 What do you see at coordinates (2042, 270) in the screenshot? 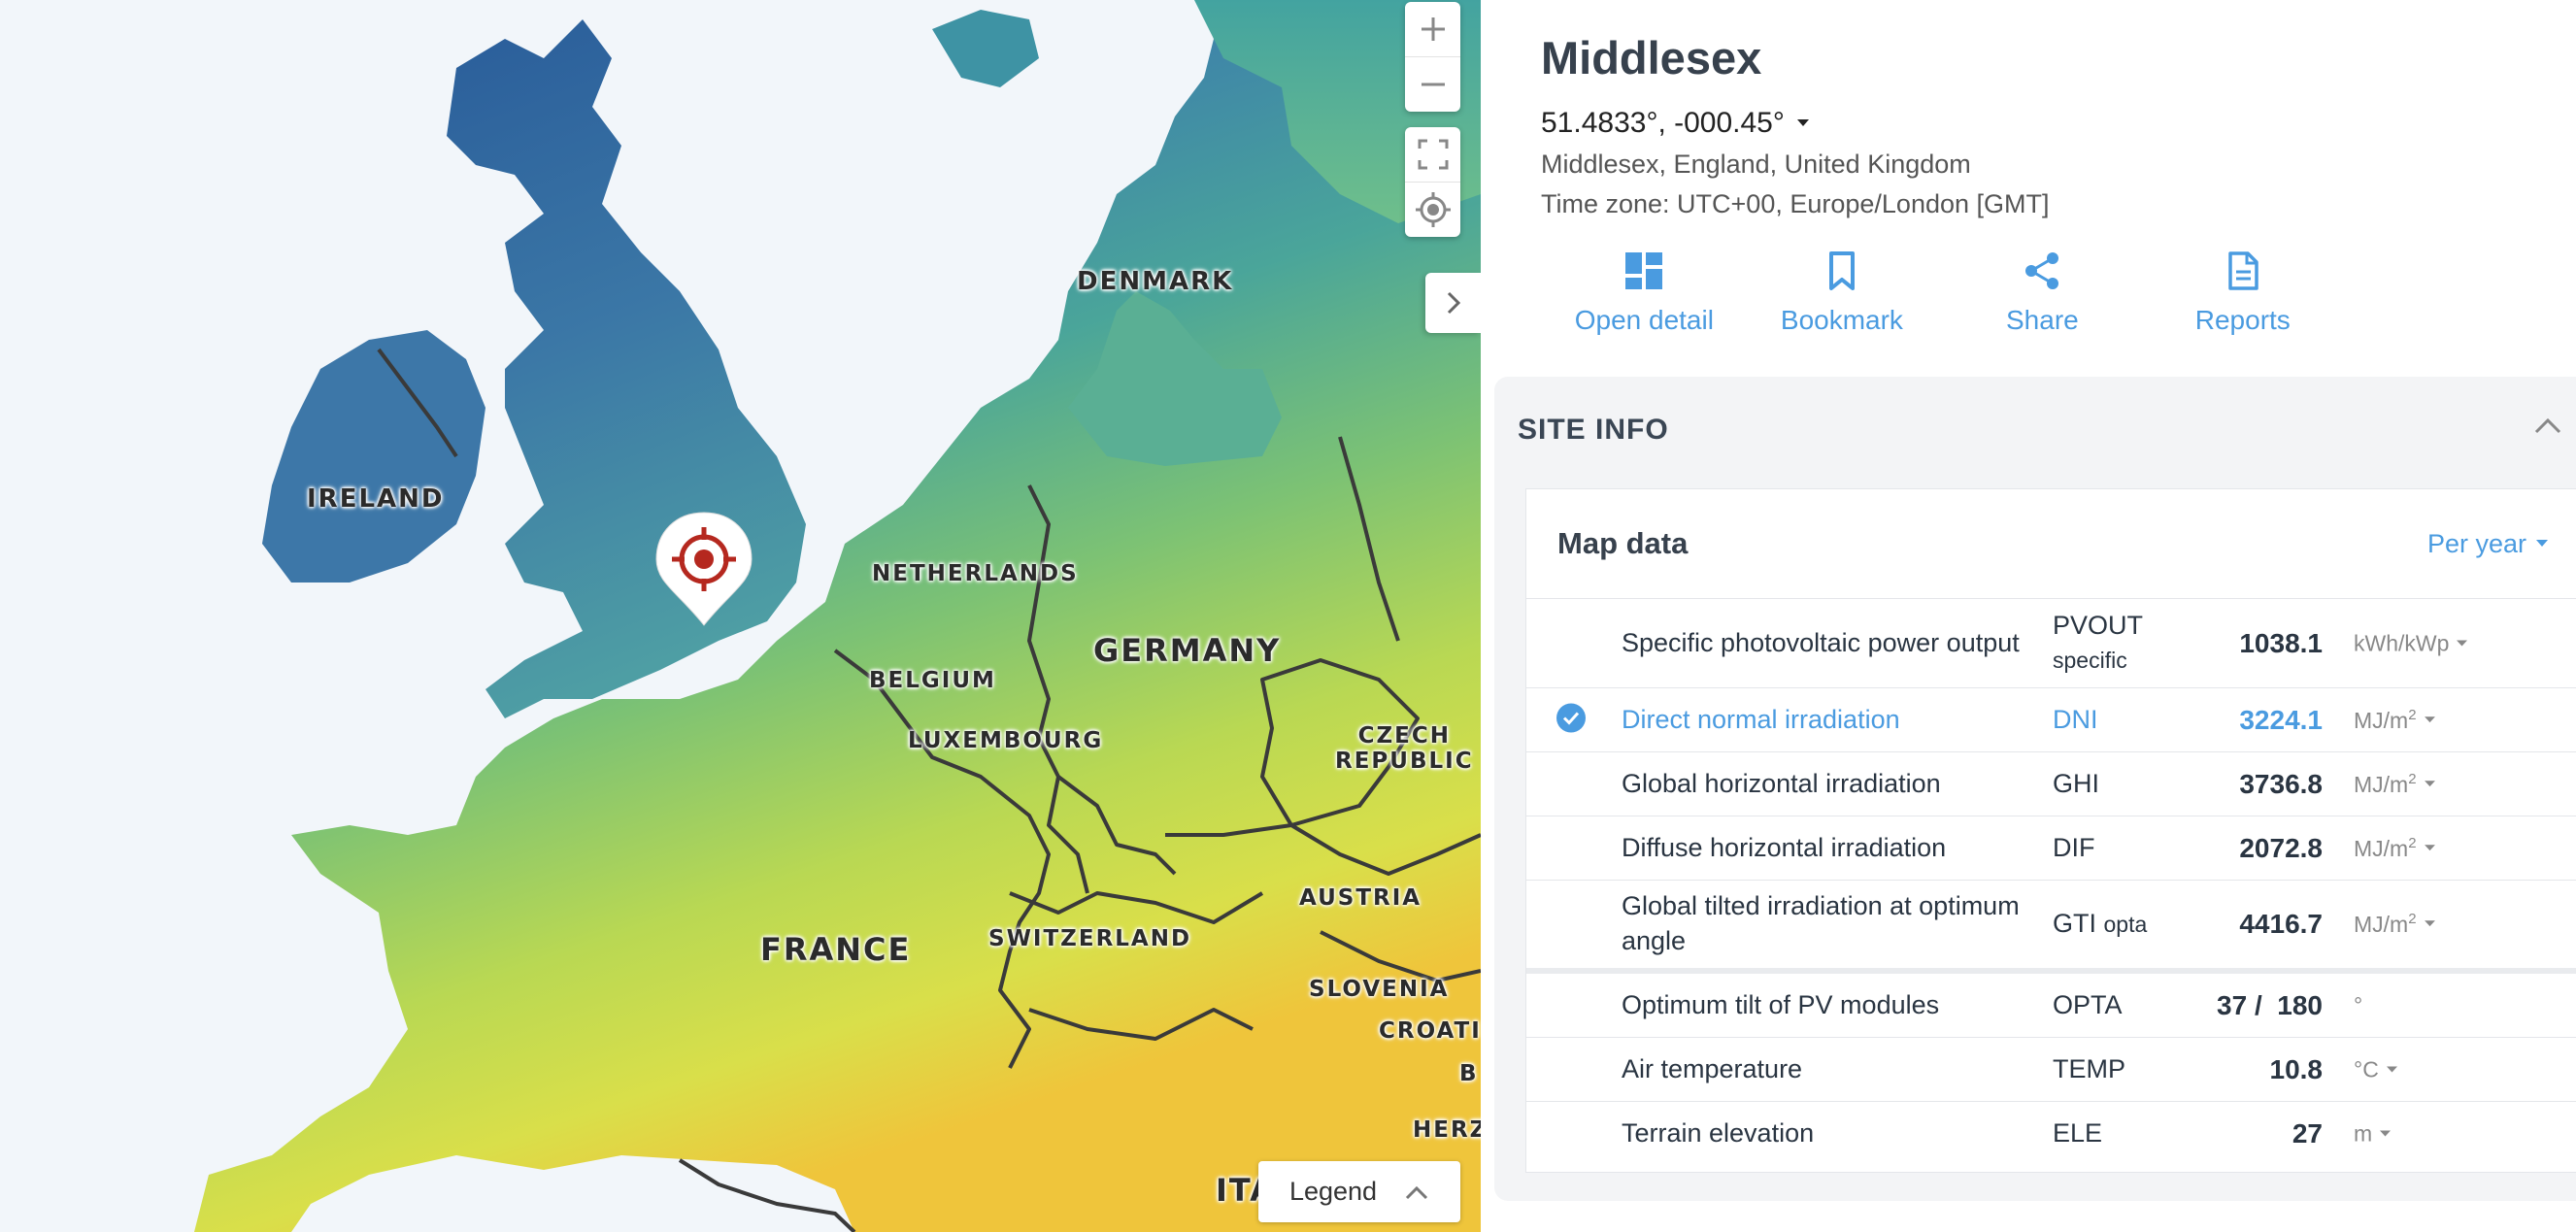
I see `share-icon` at bounding box center [2042, 270].